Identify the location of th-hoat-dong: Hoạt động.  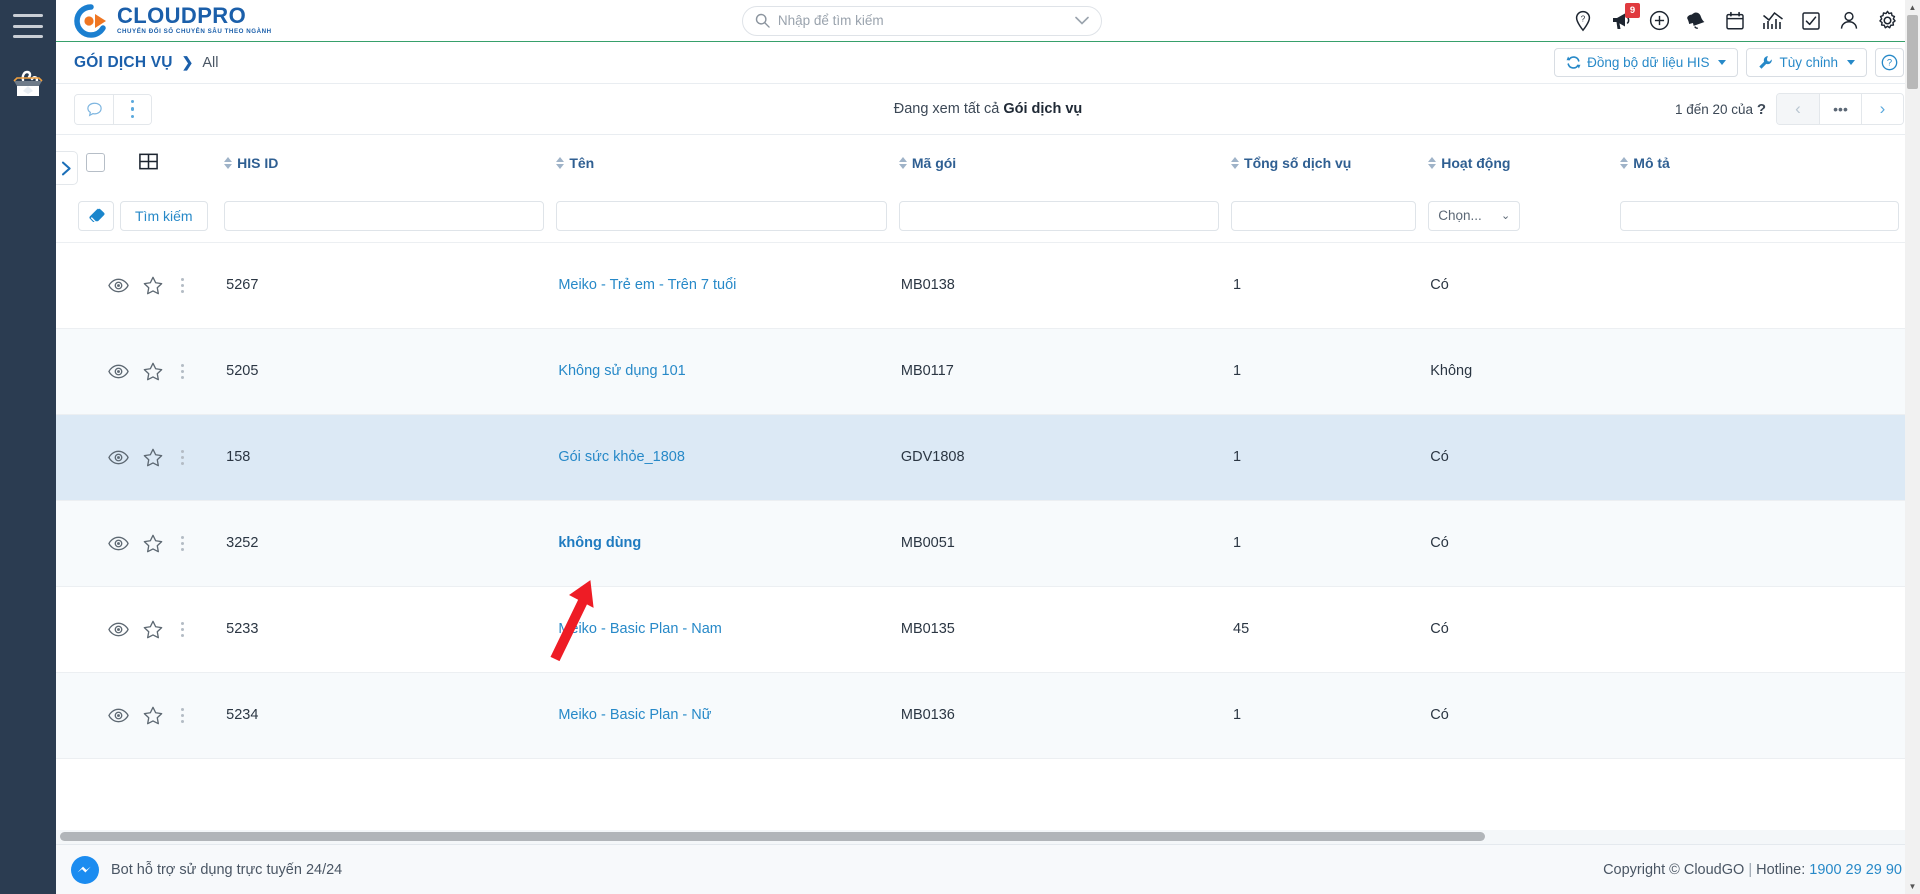
(1524, 162).